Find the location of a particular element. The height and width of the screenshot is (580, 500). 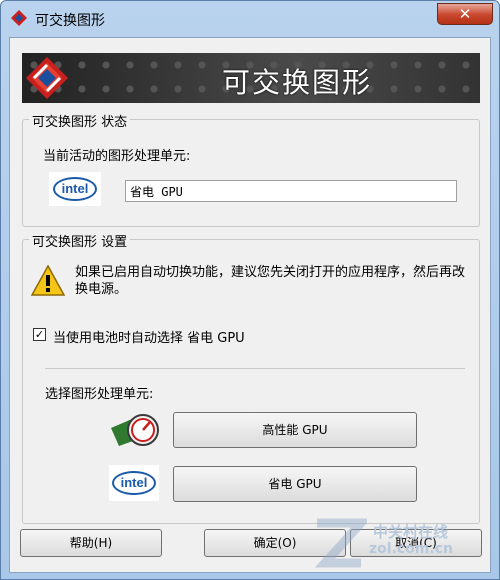

close-icon: ✕ is located at coordinates (465, 14).